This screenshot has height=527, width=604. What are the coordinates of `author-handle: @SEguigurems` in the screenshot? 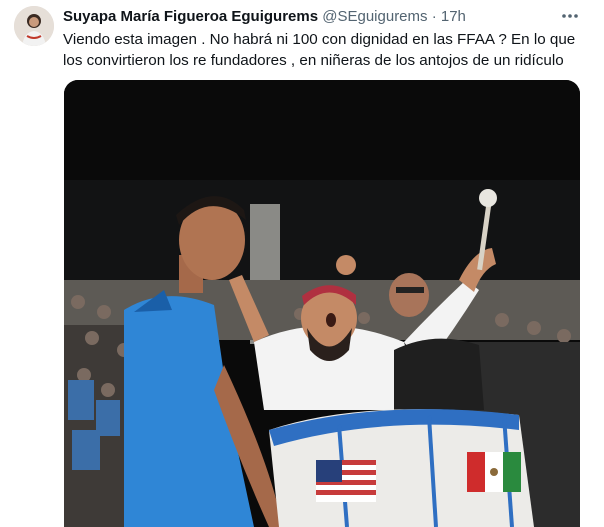 It's located at (374, 16).